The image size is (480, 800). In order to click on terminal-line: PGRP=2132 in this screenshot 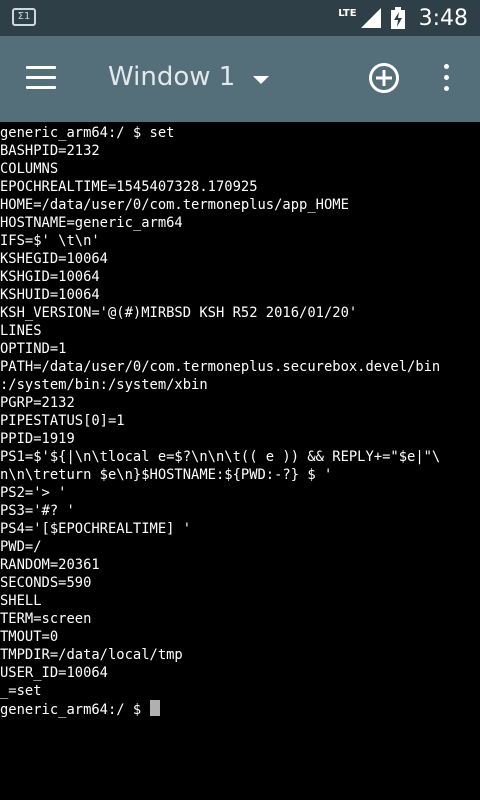, I will do `click(37, 403)`.